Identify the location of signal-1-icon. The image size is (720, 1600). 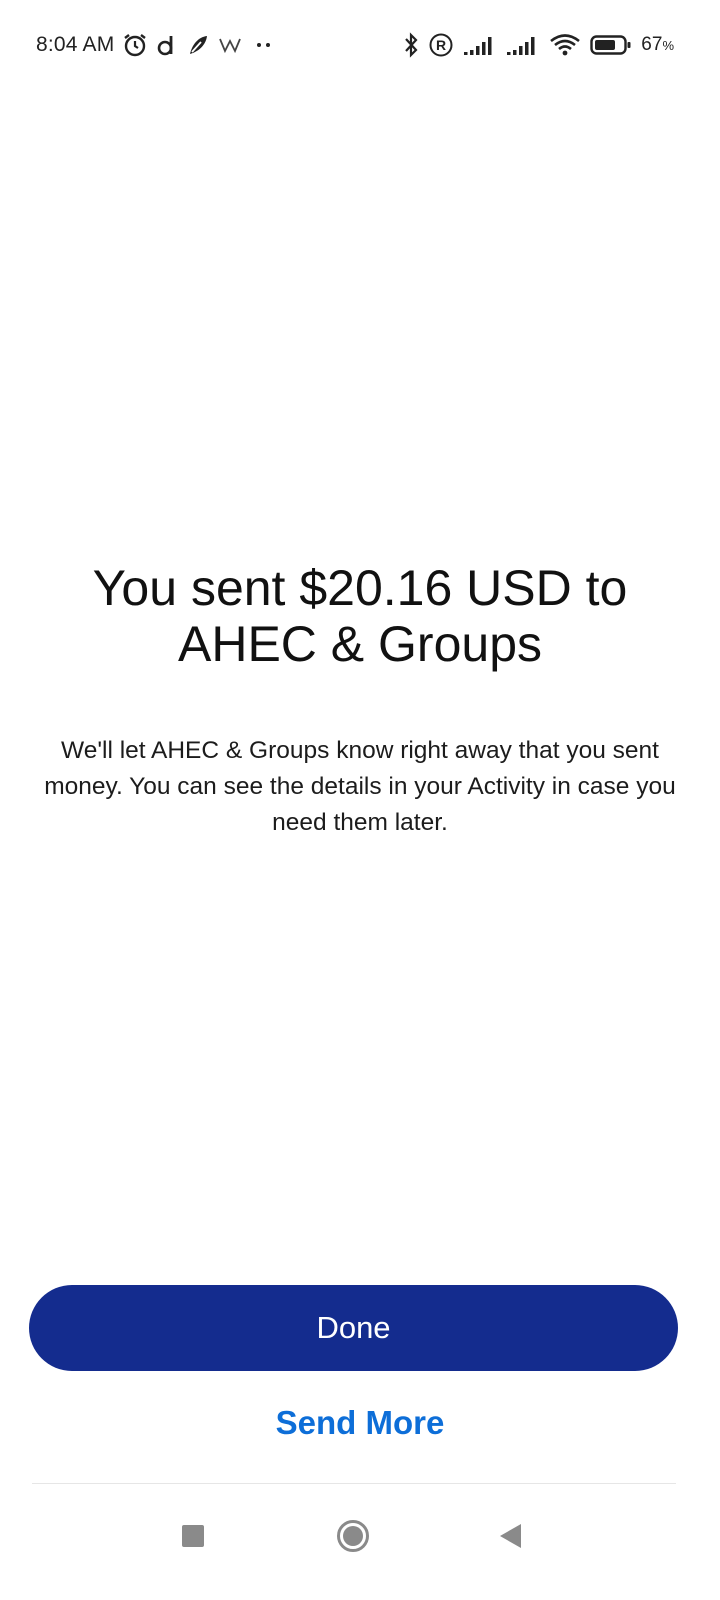
(480, 45).